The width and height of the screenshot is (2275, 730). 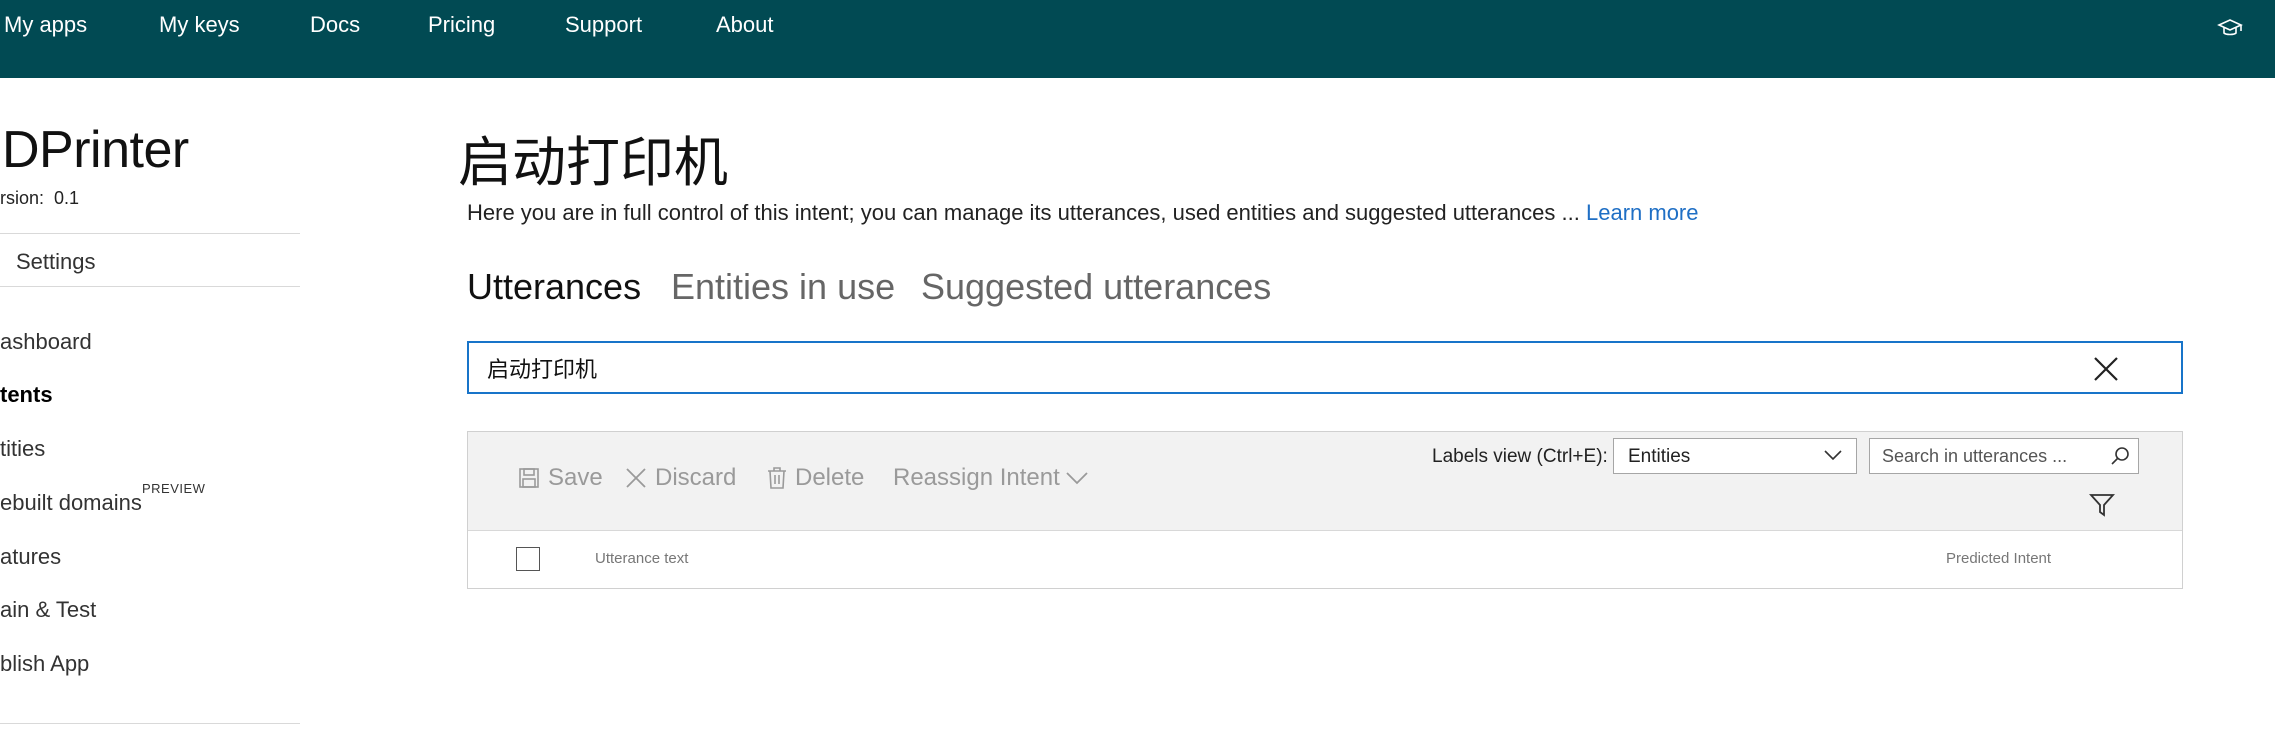 I want to click on utterance-search-input, so click(x=1992, y=456).